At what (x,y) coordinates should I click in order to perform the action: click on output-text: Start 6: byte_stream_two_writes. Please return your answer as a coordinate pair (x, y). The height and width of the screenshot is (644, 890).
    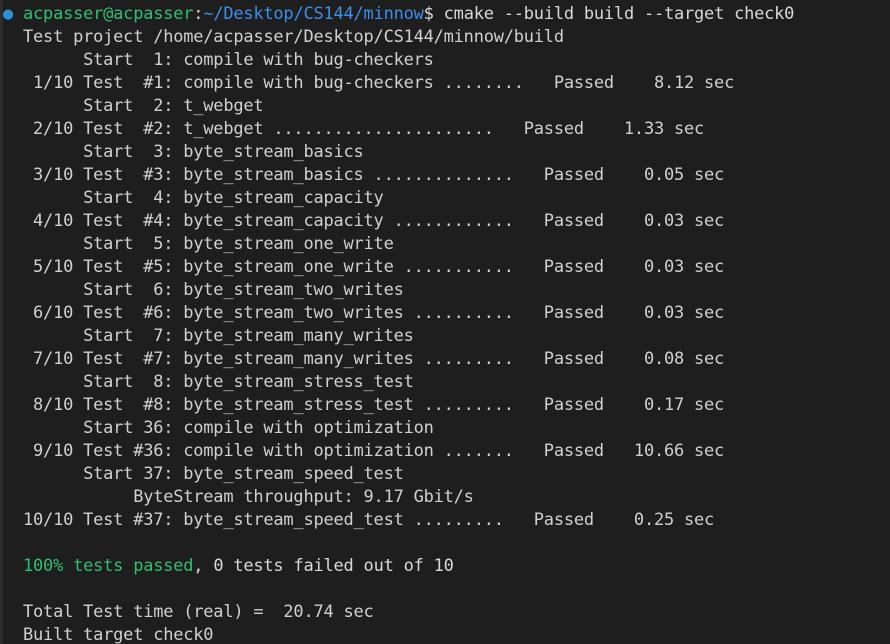
    Looking at the image, I should click on (203, 290).